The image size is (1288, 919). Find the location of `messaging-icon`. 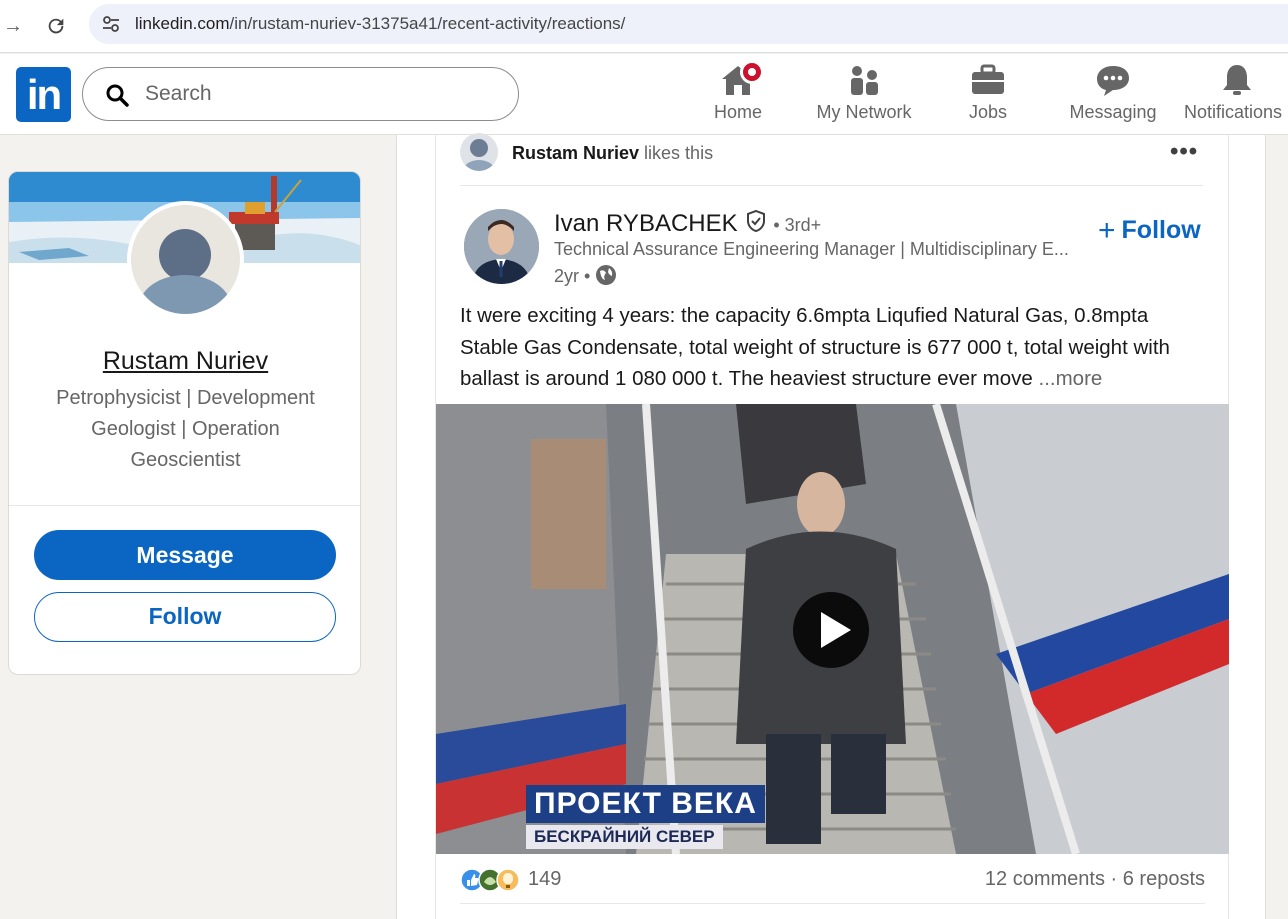

messaging-icon is located at coordinates (1113, 81).